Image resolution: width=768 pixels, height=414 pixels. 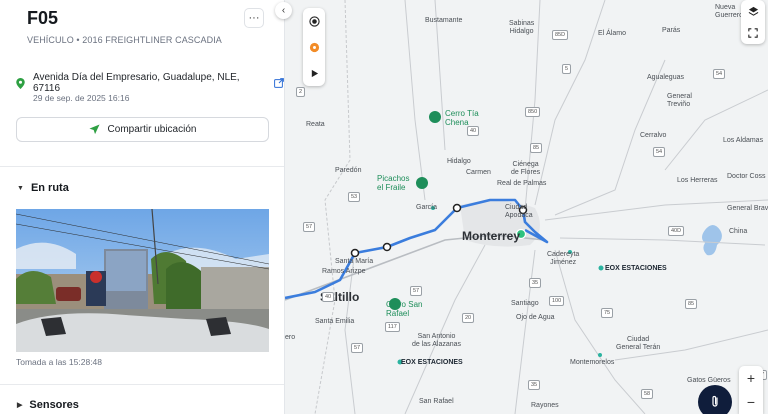 I want to click on street-view-image, so click(x=142, y=280).